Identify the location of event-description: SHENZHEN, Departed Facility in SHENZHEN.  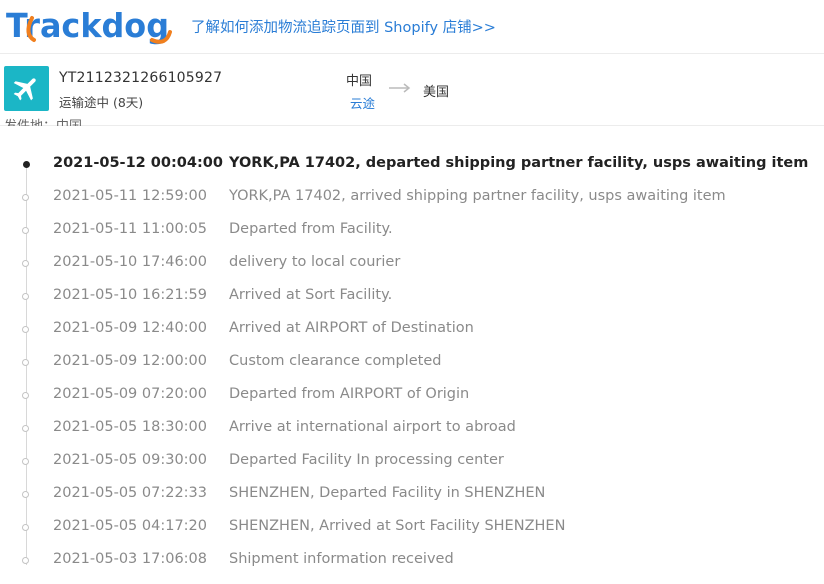
(387, 493).